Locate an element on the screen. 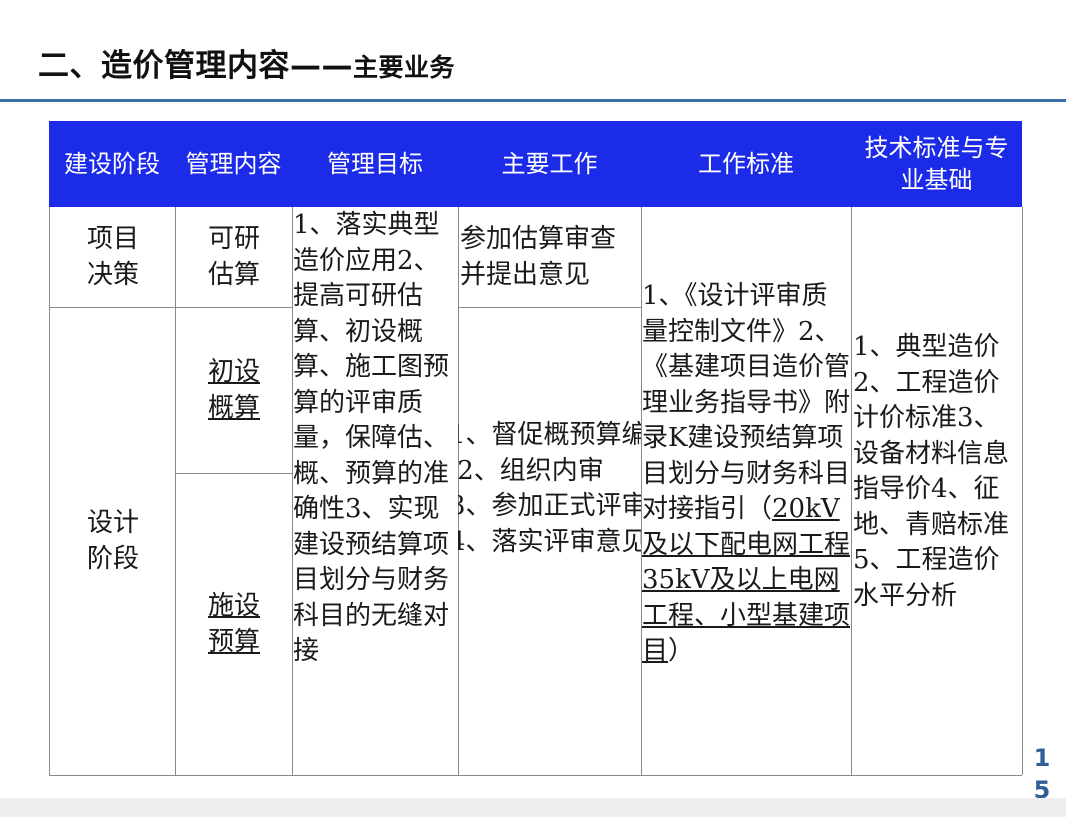 This screenshot has width=1066, height=817. footer-bar is located at coordinates (533, 807).